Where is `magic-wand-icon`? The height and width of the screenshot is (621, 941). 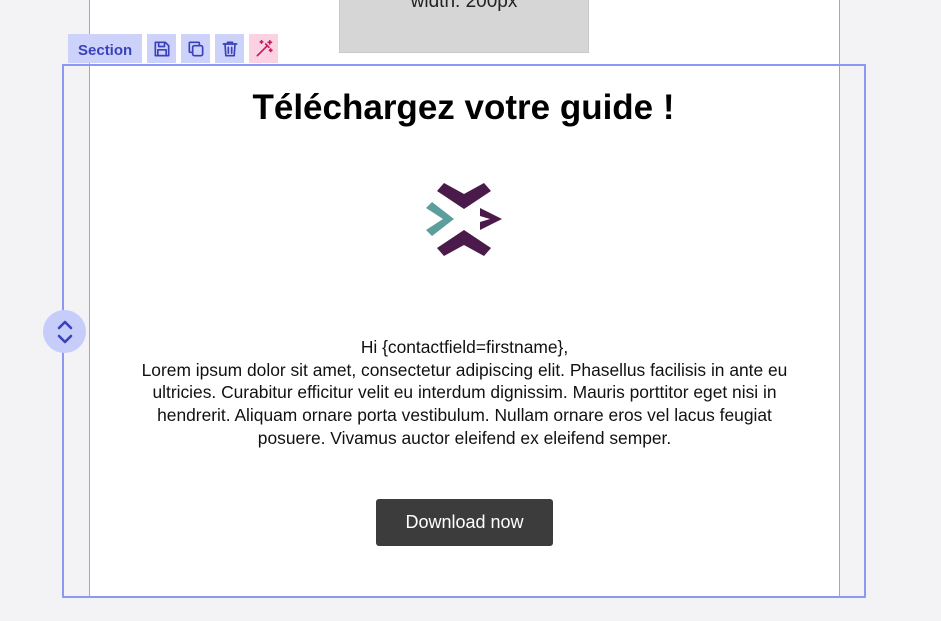
magic-wand-icon is located at coordinates (264, 48).